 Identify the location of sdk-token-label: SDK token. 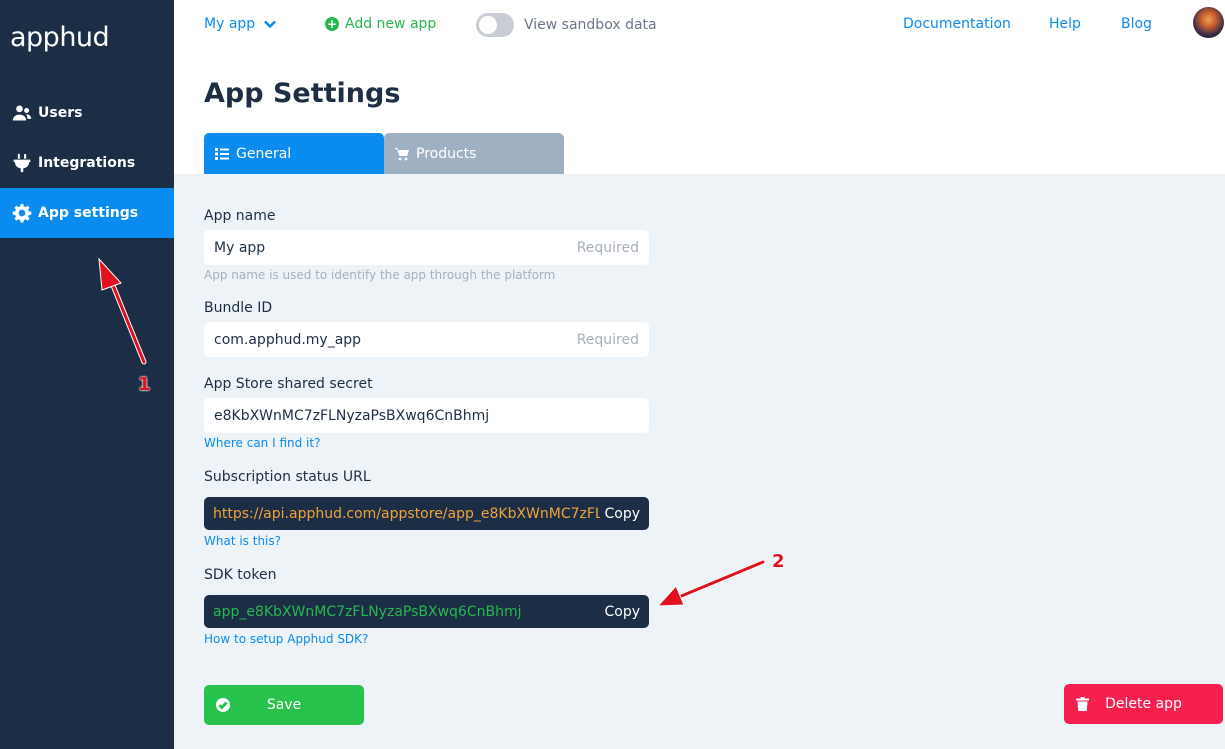
(240, 575).